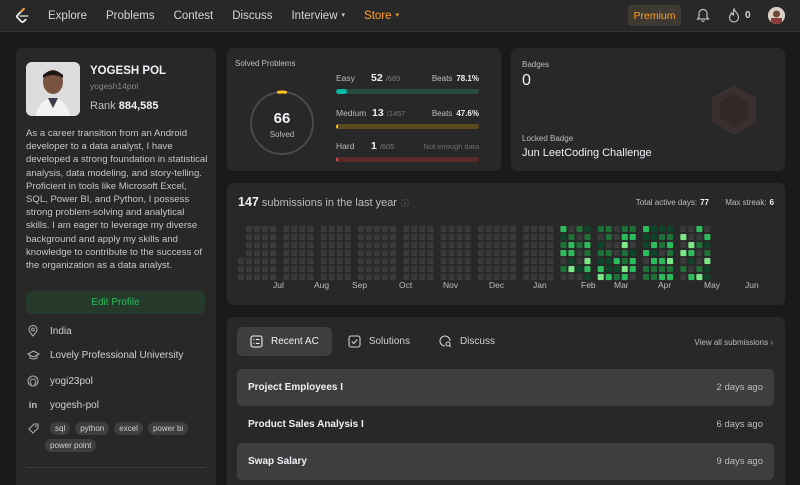  What do you see at coordinates (92, 428) in the screenshot?
I see `skill-tag: python` at bounding box center [92, 428].